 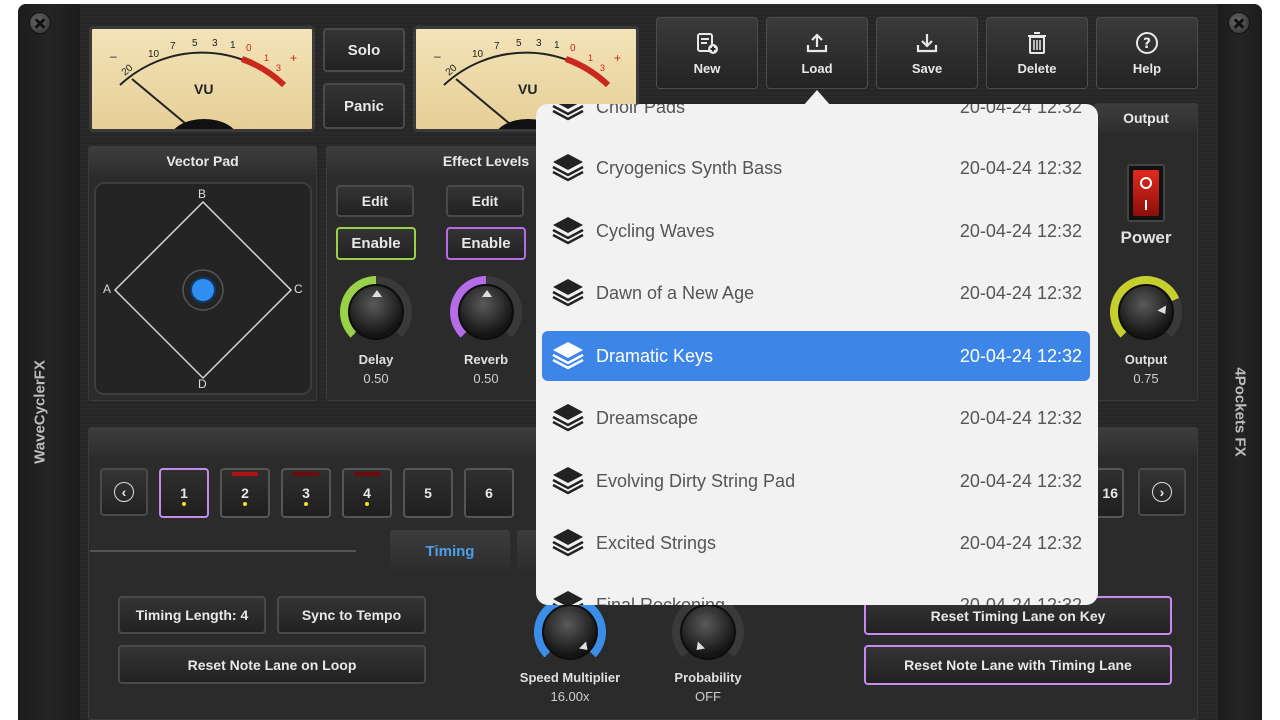 What do you see at coordinates (655, 230) in the screenshot?
I see `preset-name: Cycling Waves` at bounding box center [655, 230].